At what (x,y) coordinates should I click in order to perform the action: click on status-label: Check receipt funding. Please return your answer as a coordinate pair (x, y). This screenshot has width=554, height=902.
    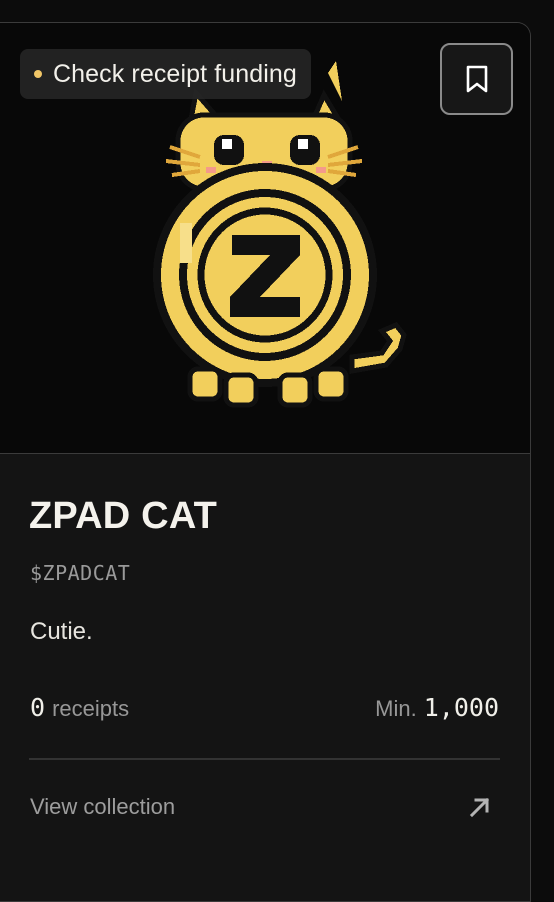
    Looking at the image, I should click on (175, 73).